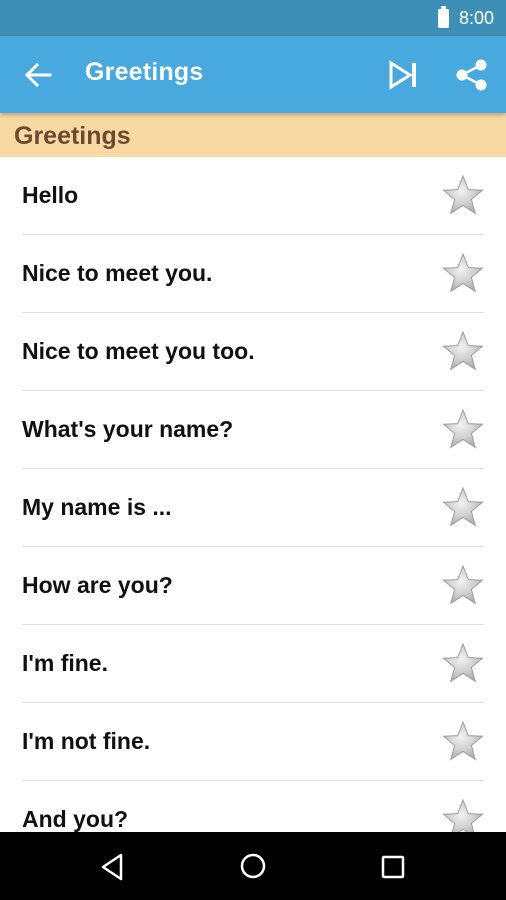  Describe the element at coordinates (72, 136) in the screenshot. I see `section-title: Greetings` at that location.